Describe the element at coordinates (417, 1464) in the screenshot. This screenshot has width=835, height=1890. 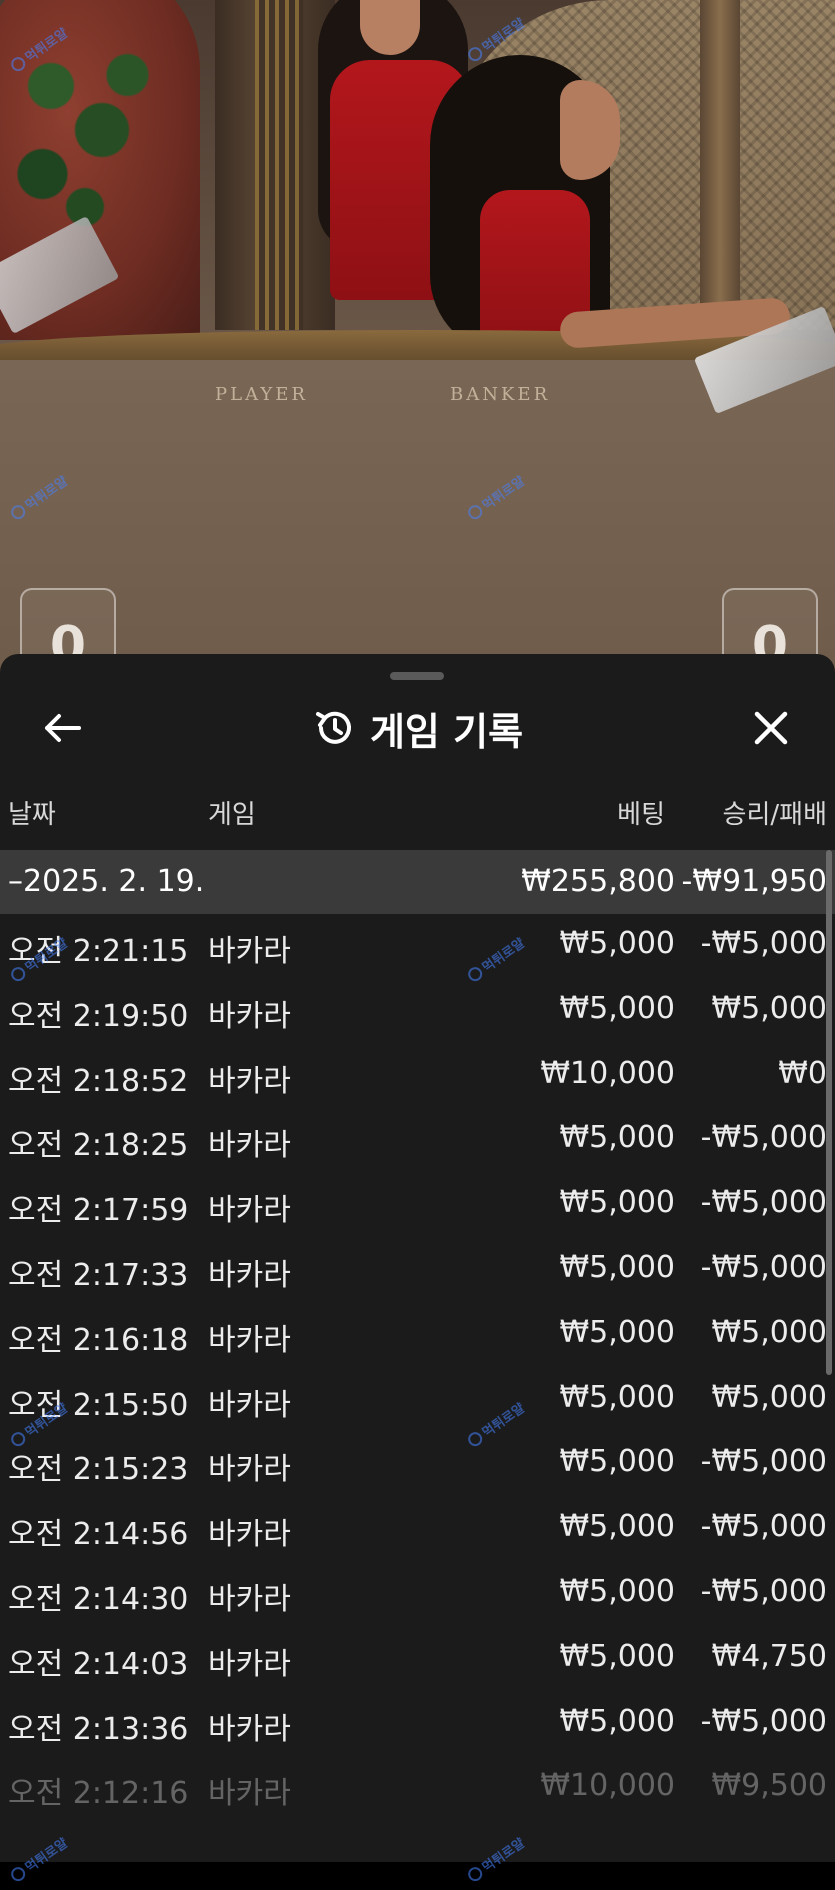
I see `table-row: 오전 2:15:23 바카라 ₩5,000 -₩5,000` at that location.